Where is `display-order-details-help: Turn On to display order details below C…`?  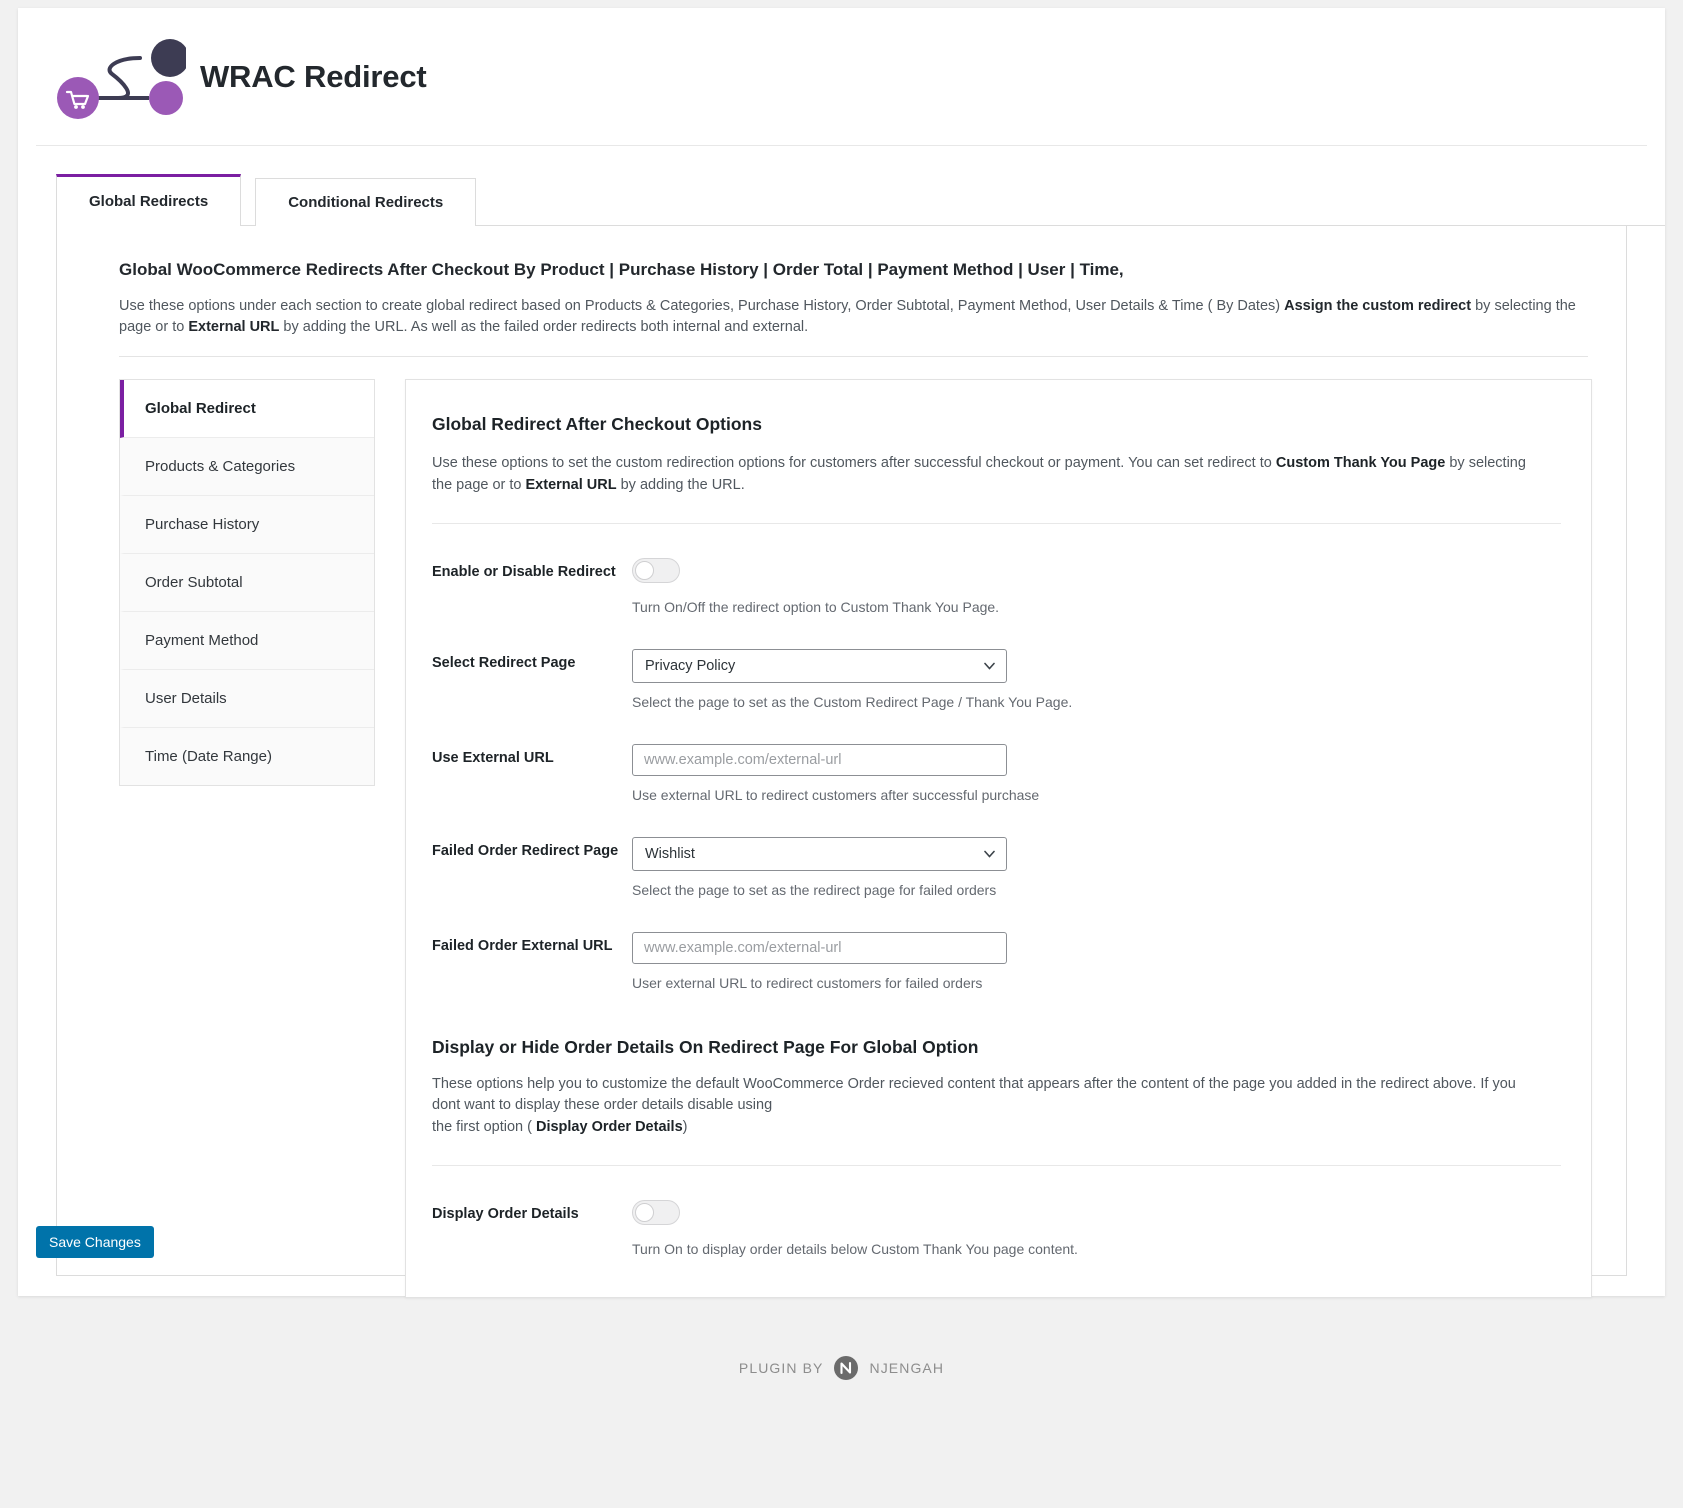
display-order-details-help: Turn On to display order details below C… is located at coordinates (855, 1248).